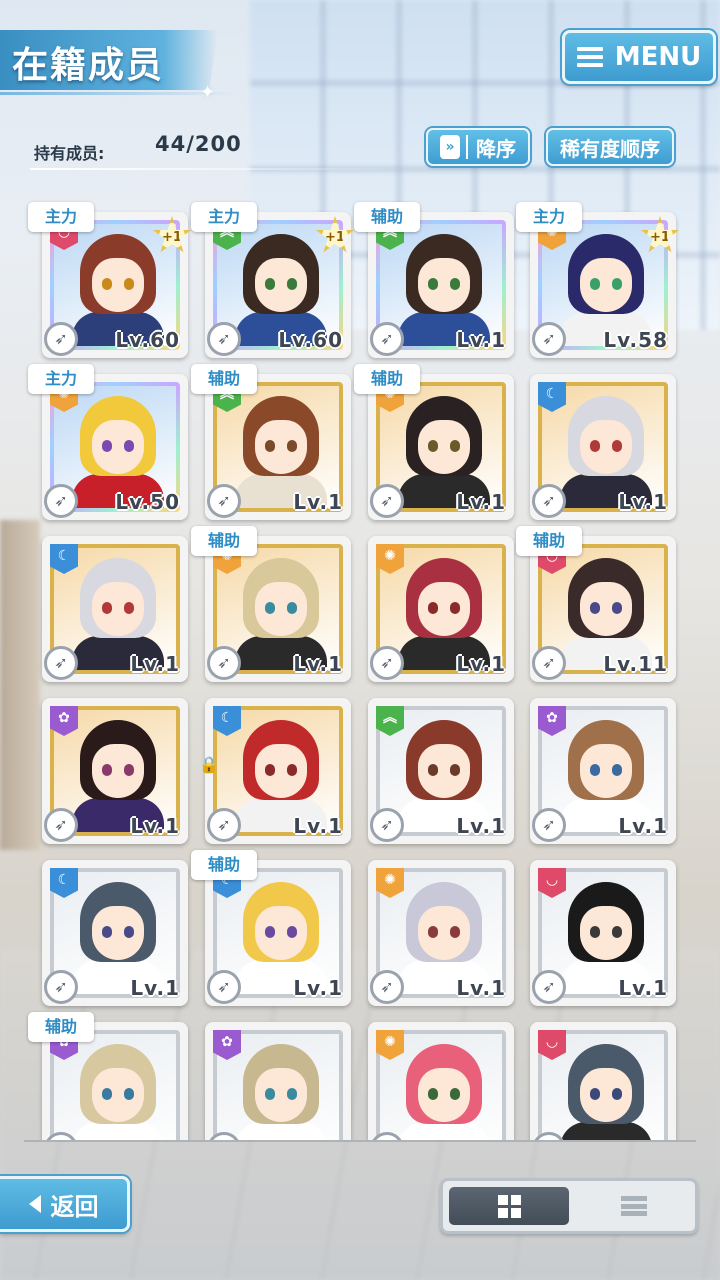 The height and width of the screenshot is (1280, 720). I want to click on lock-icon: 🔒, so click(209, 764).